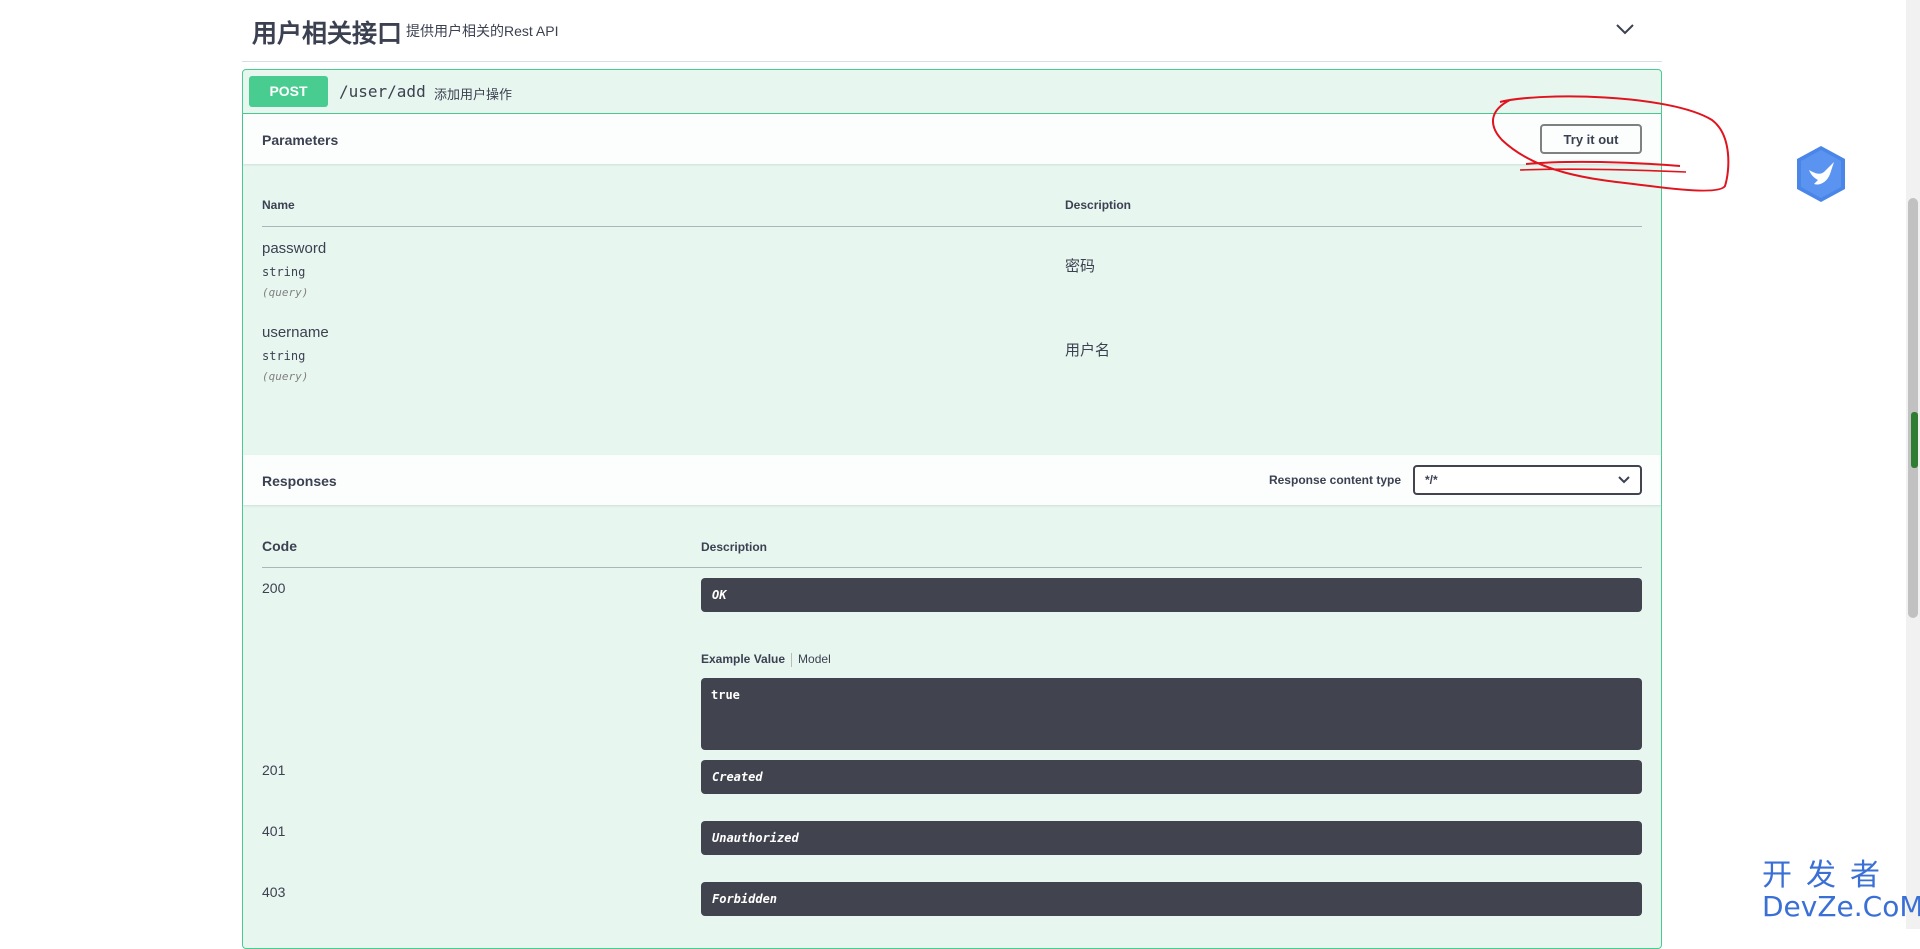 The image size is (1920, 949). Describe the element at coordinates (274, 588) in the screenshot. I see `response-code: 200` at that location.